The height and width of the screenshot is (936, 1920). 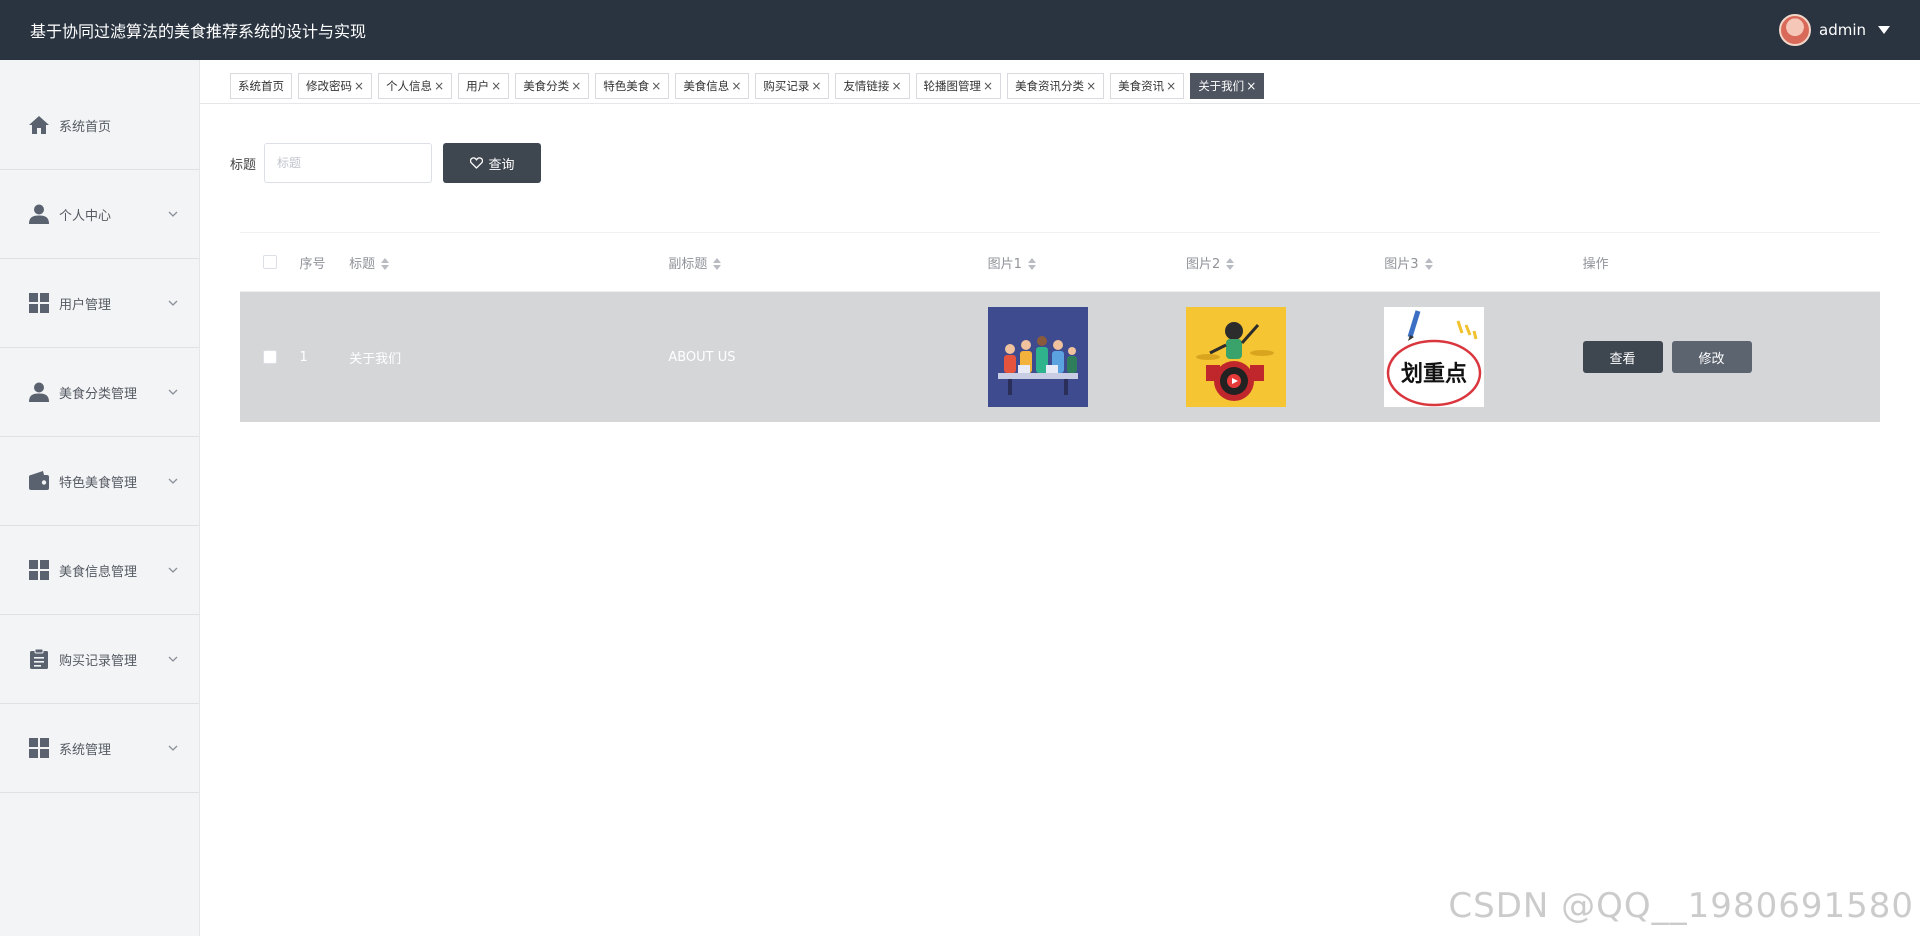 What do you see at coordinates (702, 357) in the screenshot?
I see `cell-subtitle: ABOUT US` at bounding box center [702, 357].